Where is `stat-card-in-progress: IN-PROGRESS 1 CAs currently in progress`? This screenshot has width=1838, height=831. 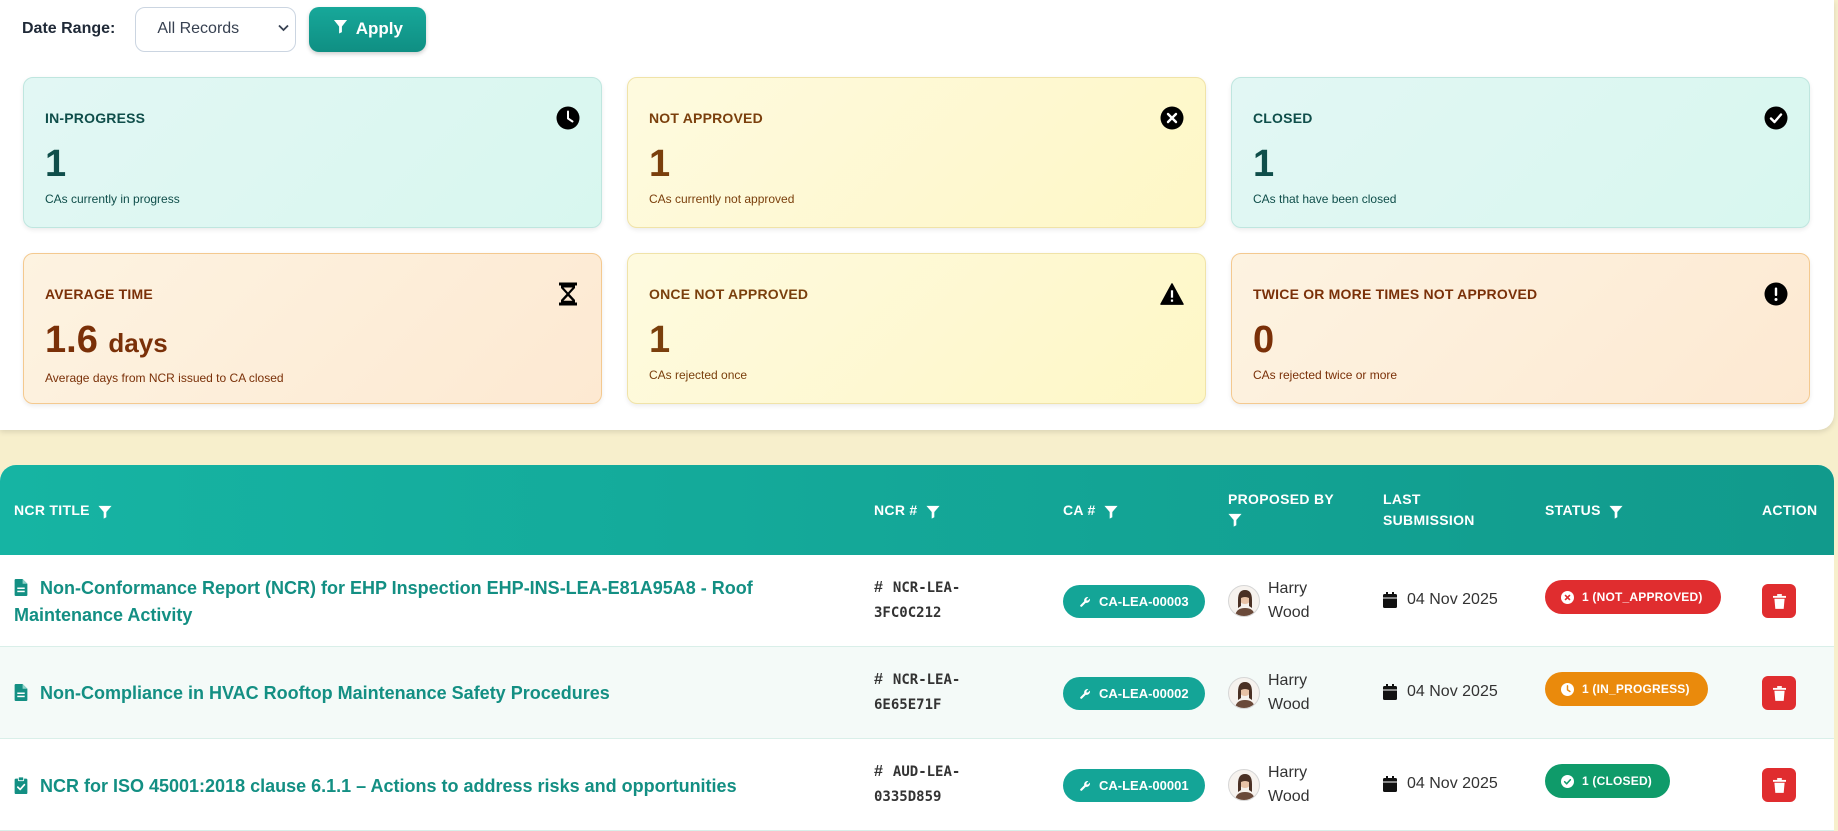
stat-card-in-progress: IN-PROGRESS 1 CAs currently in progress is located at coordinates (312, 152).